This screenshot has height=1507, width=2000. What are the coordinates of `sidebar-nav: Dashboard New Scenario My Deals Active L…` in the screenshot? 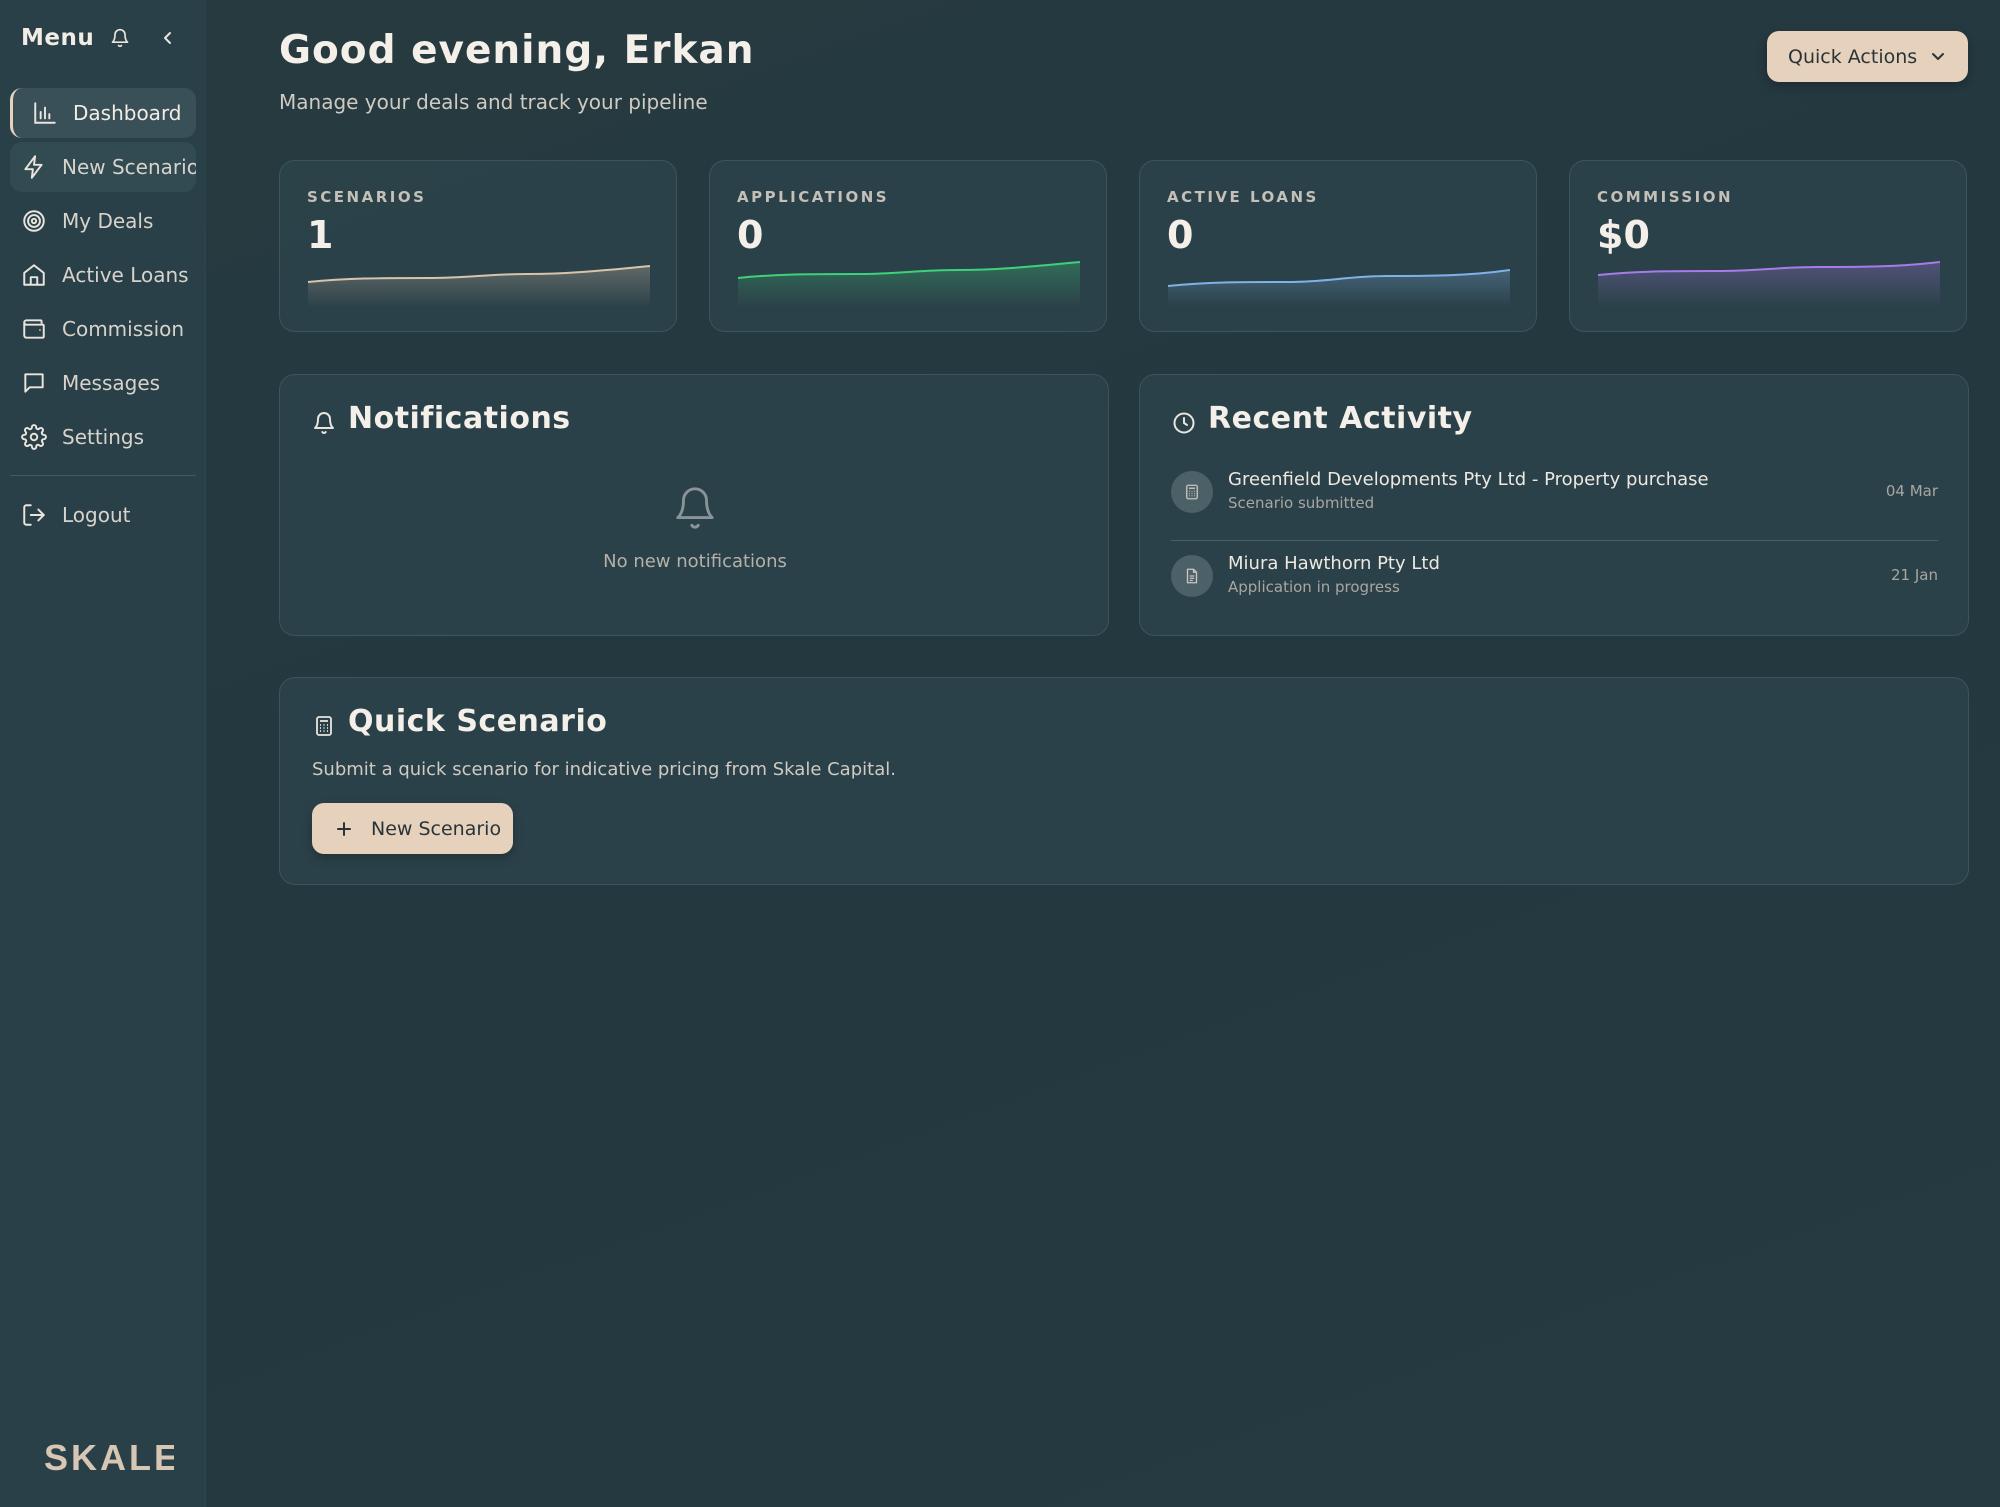 It's located at (103, 316).